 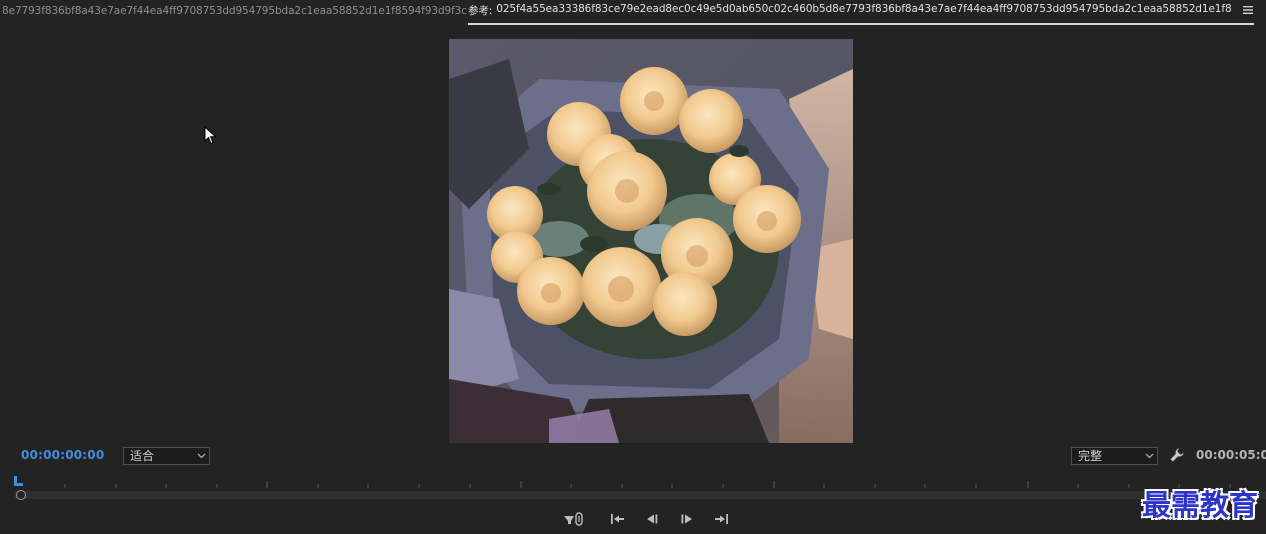 What do you see at coordinates (210, 135) in the screenshot?
I see `mouse-cursor-icon` at bounding box center [210, 135].